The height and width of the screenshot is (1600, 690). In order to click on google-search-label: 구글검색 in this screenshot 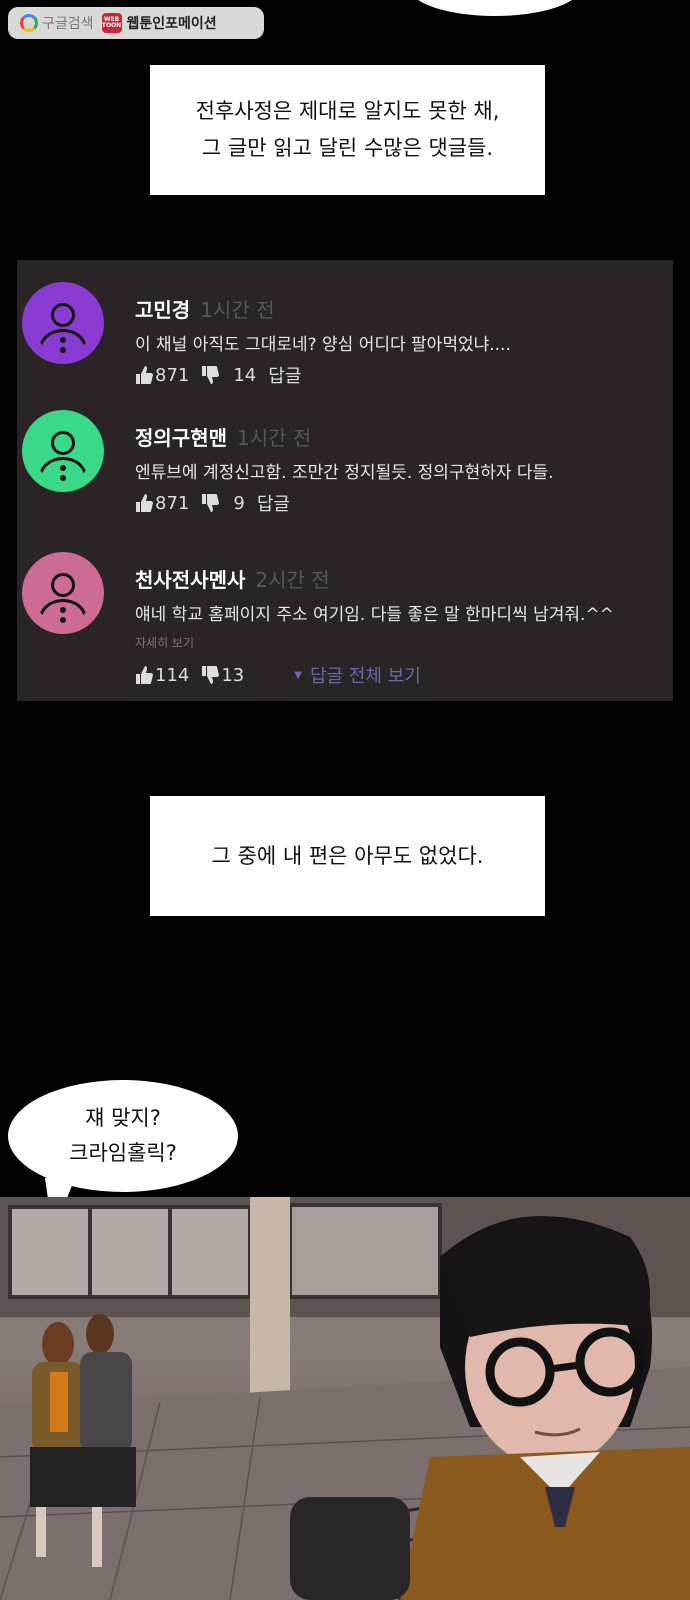, I will do `click(68, 24)`.